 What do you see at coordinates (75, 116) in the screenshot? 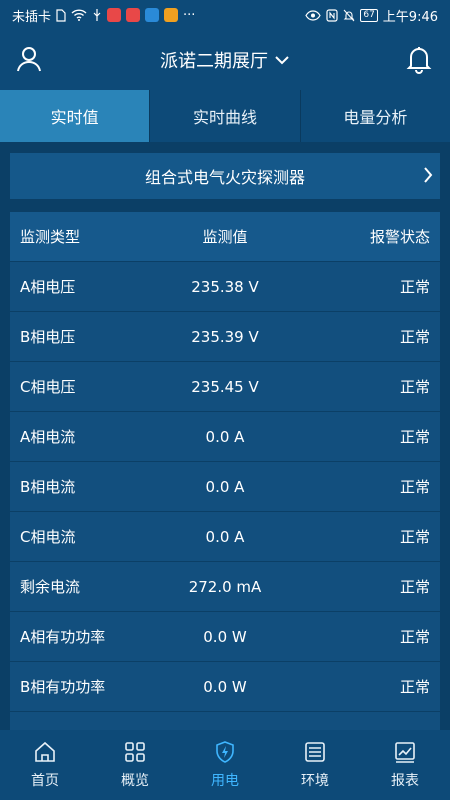
I see `tab-realtime-value: 实时值` at bounding box center [75, 116].